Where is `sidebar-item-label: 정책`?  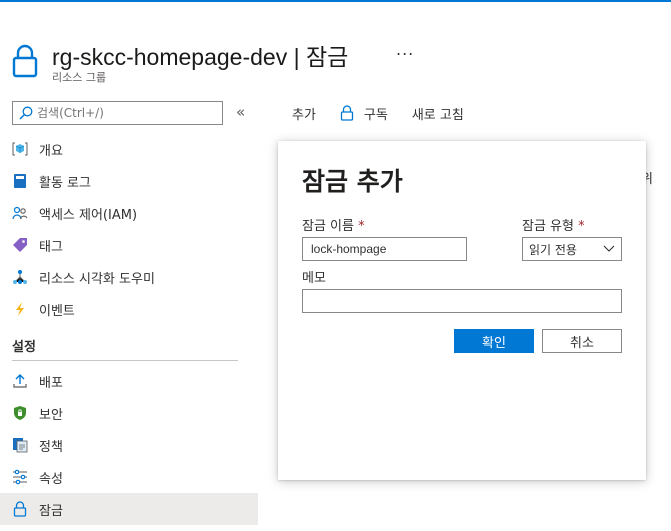
sidebar-item-label: 정책 is located at coordinates (51, 447).